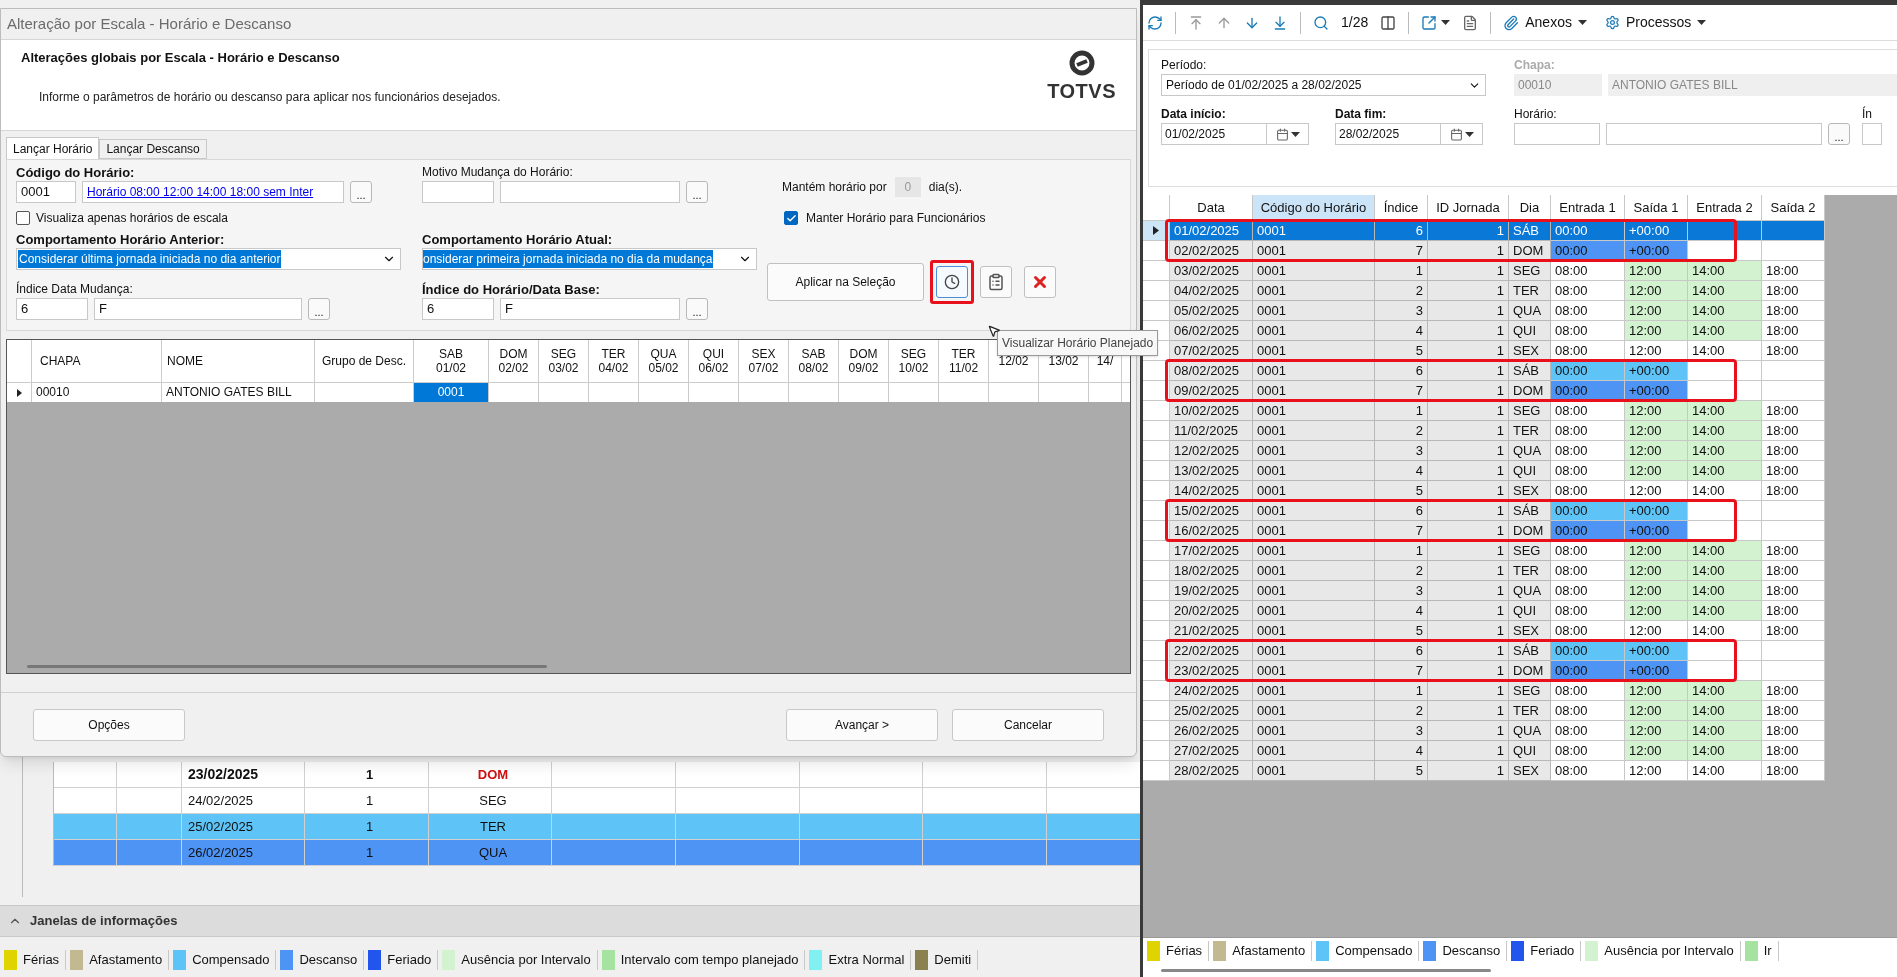  I want to click on apply-button: Aplicar na Seleção, so click(845, 282).